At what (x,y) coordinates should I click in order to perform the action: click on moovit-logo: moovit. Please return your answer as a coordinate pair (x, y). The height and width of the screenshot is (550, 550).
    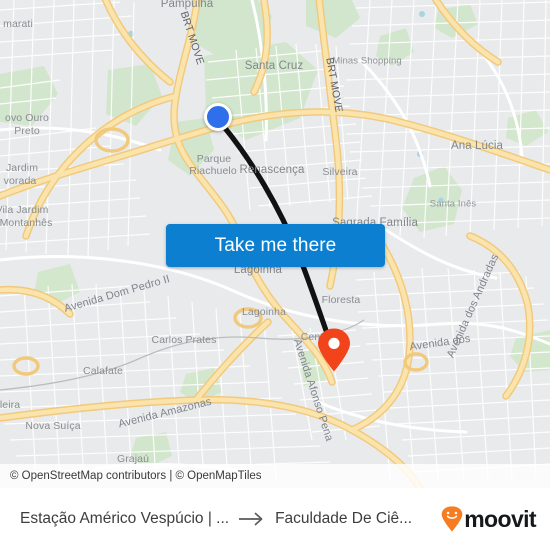
    Looking at the image, I should click on (489, 519).